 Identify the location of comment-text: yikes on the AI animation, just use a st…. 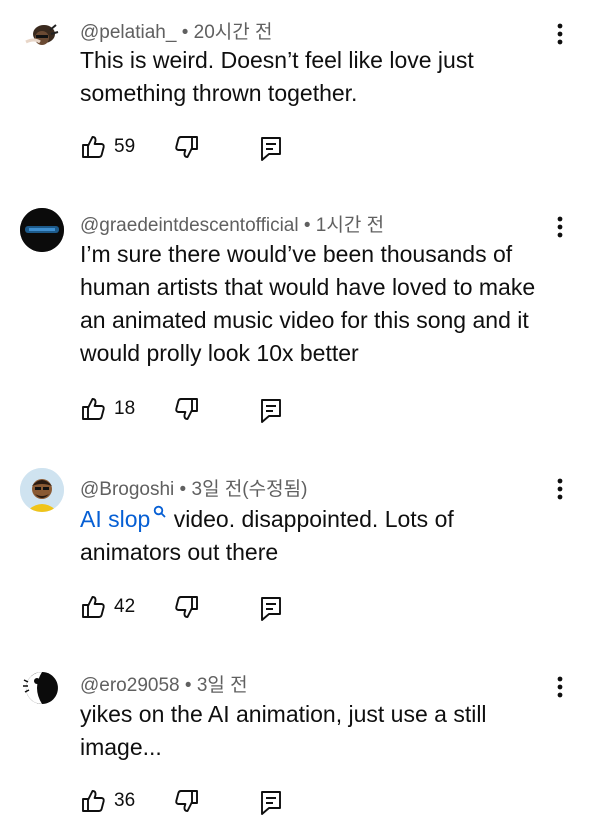
(283, 730).